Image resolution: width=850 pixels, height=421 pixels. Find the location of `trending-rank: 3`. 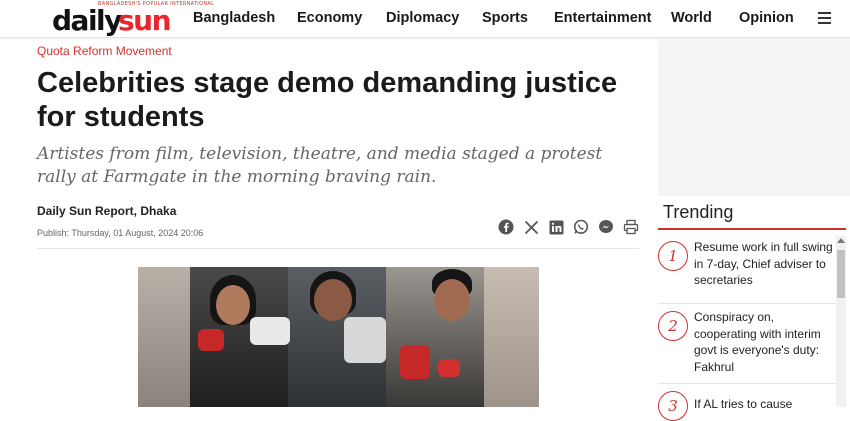

trending-rank: 3 is located at coordinates (673, 406).